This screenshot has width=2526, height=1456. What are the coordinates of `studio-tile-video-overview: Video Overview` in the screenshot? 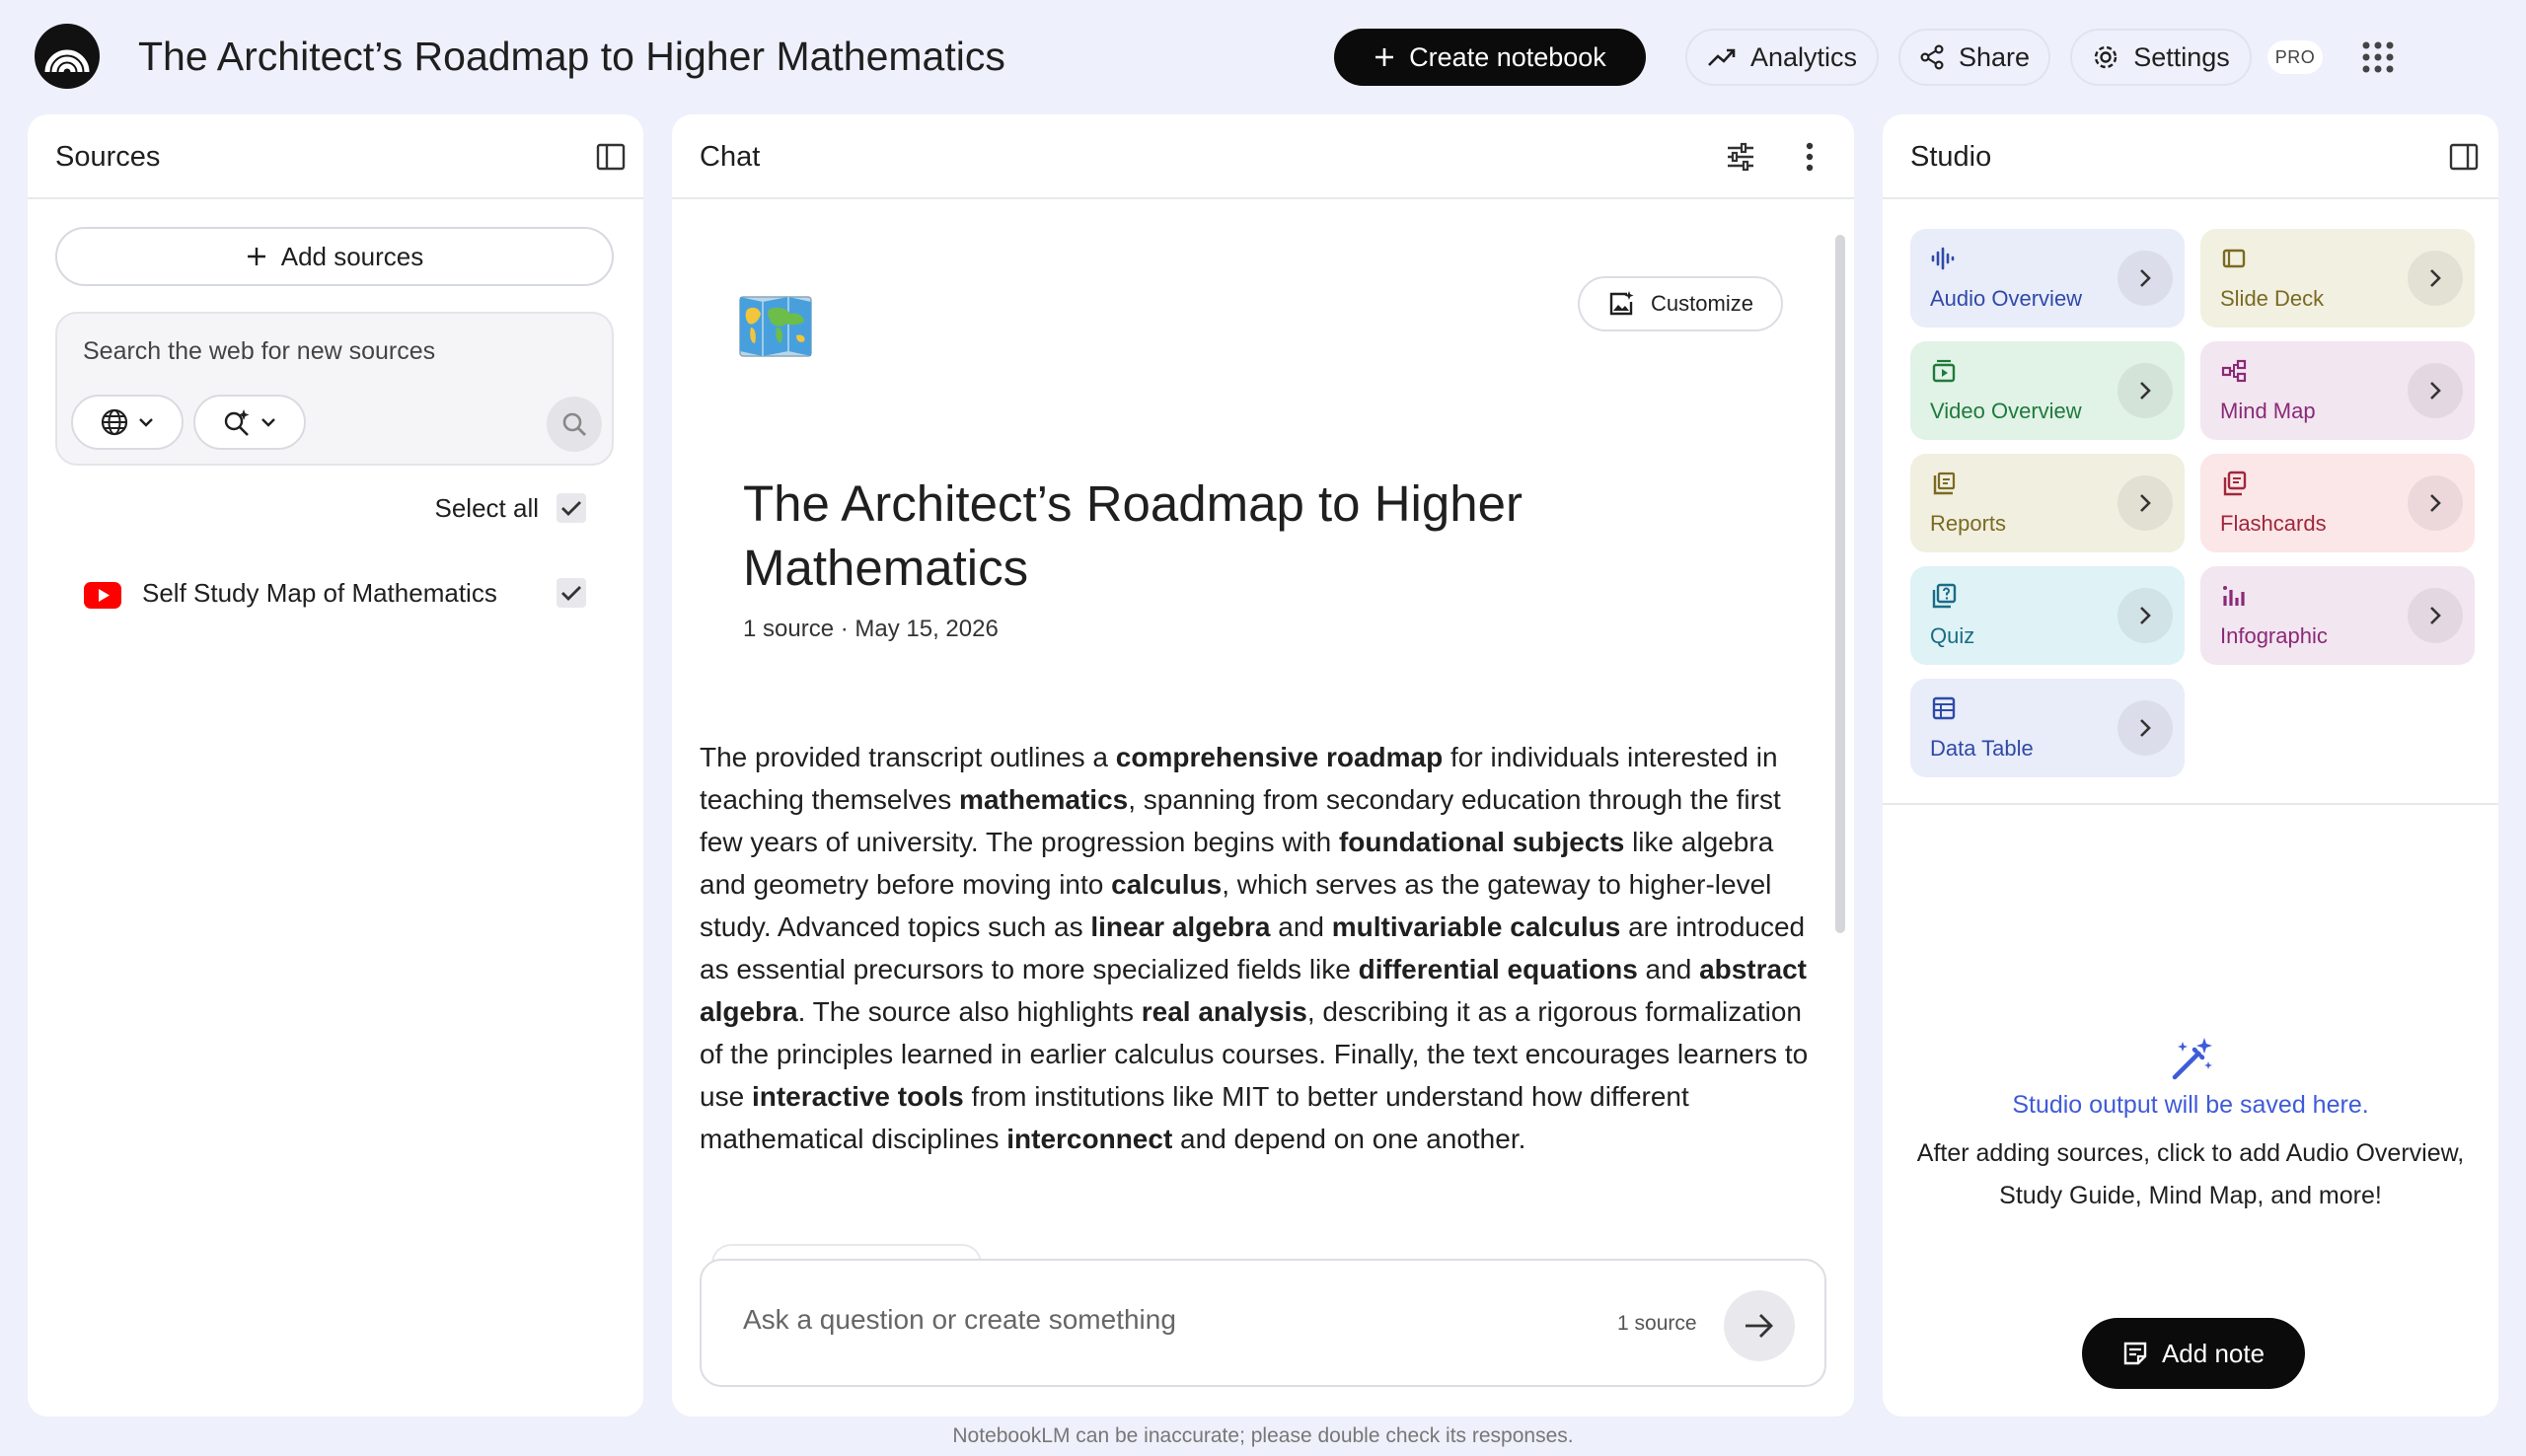 It's located at (2047, 390).